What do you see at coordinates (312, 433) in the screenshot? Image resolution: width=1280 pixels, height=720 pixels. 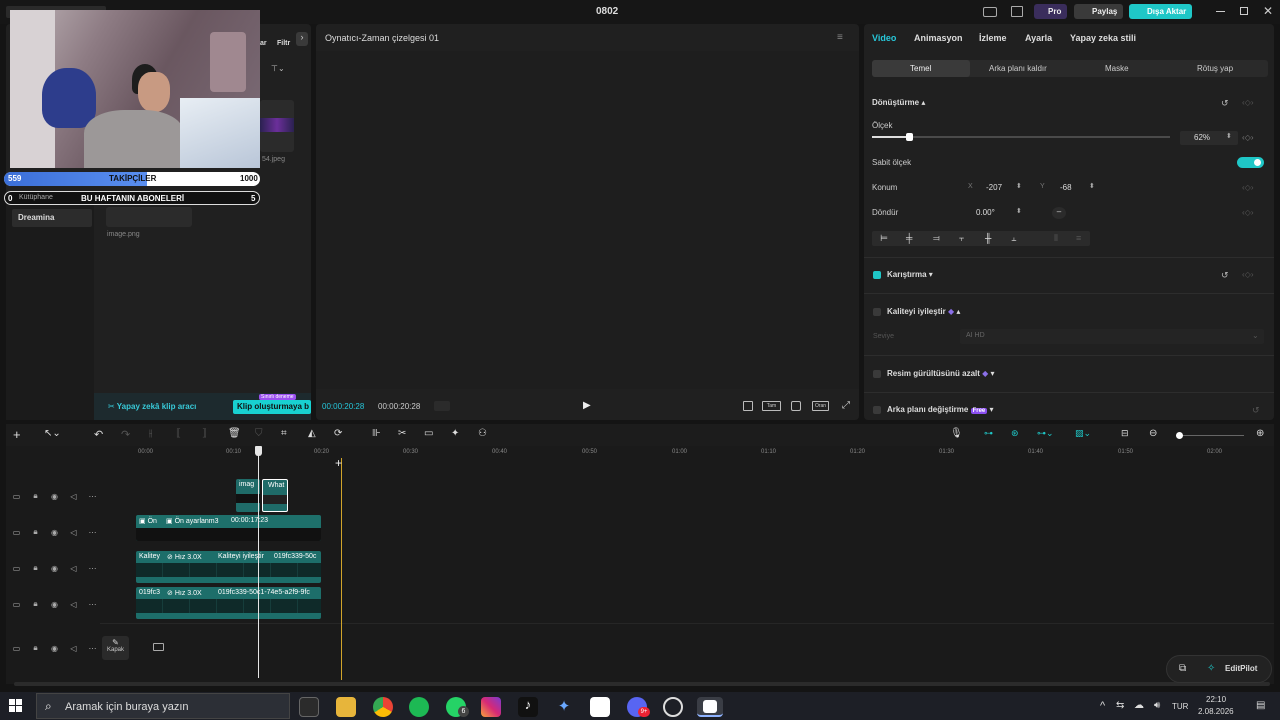 I see `mirror-icon: ◭` at bounding box center [312, 433].